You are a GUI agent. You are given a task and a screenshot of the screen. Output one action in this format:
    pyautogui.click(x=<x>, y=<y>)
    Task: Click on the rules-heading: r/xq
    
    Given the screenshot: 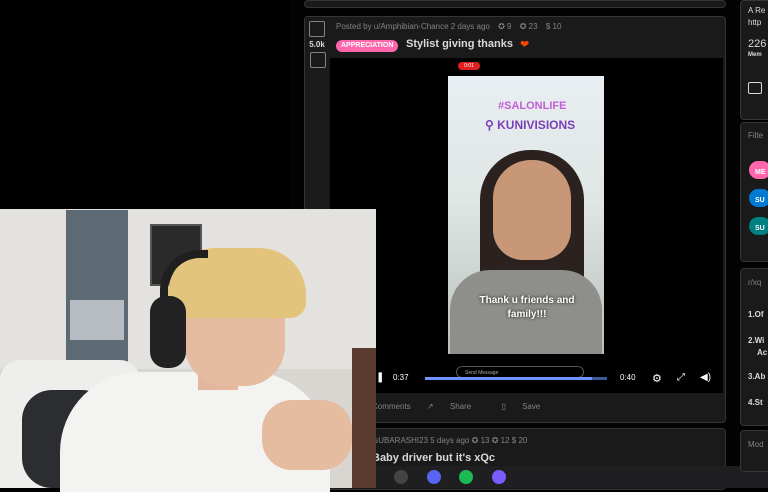 What is the action you would take?
    pyautogui.click(x=755, y=282)
    